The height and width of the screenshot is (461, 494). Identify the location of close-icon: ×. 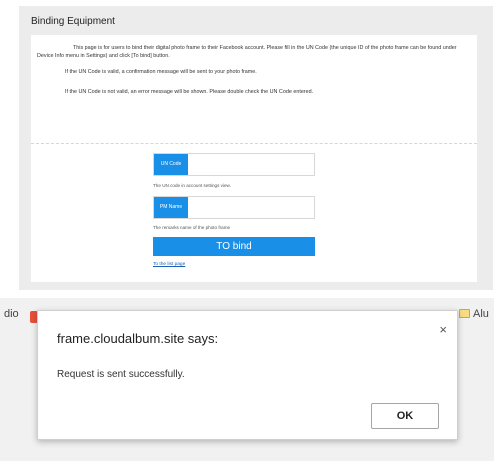
(443, 329).